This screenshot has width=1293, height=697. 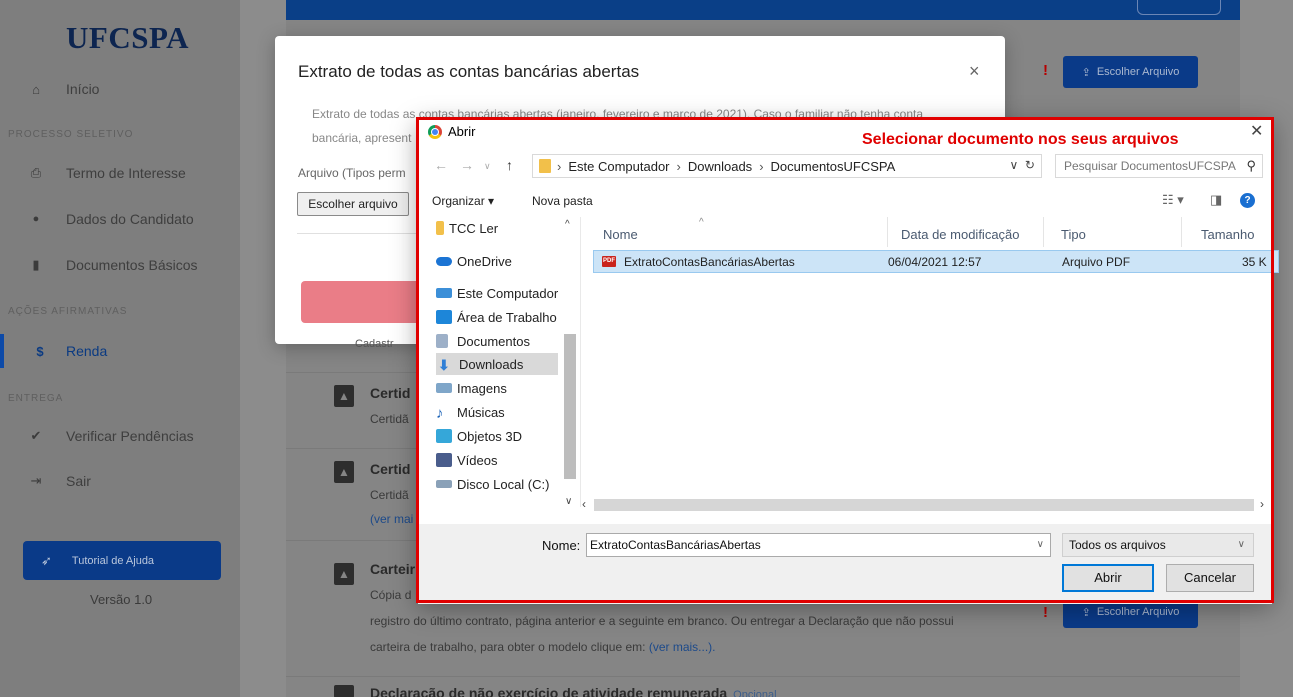 I want to click on check-icon: ✔, so click(x=36, y=435).